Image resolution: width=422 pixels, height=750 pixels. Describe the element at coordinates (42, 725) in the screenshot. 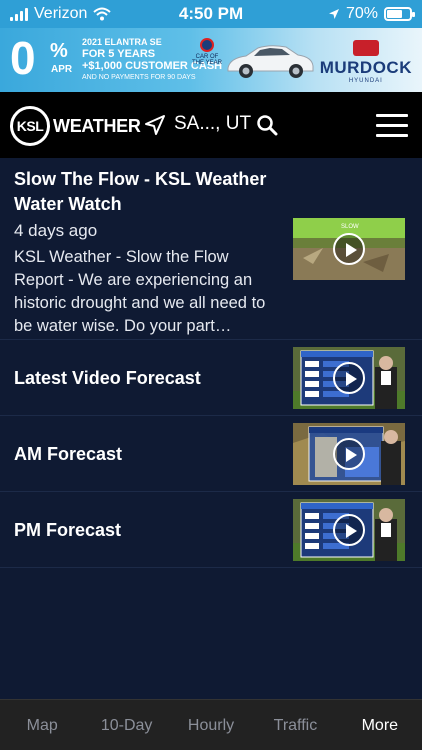

I see `tab-map: Map` at that location.